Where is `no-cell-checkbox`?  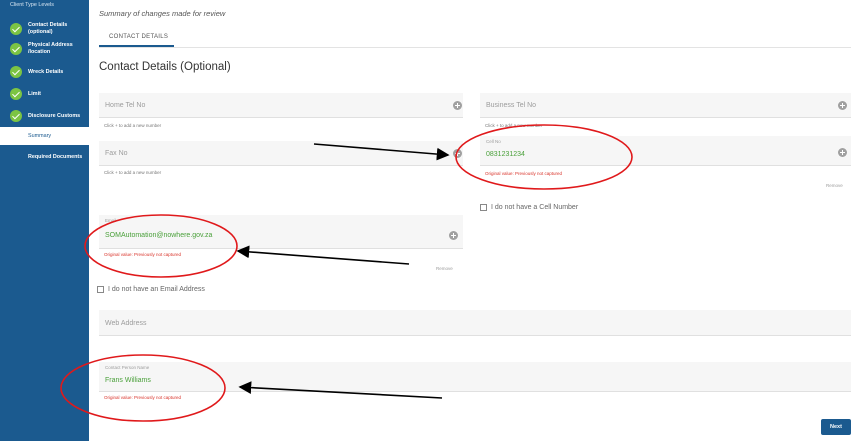
no-cell-checkbox is located at coordinates (483, 207).